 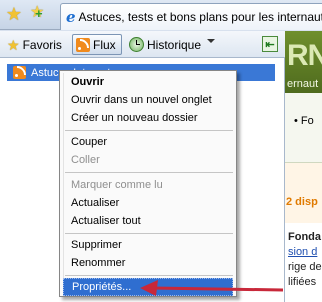 What do you see at coordinates (304, 237) in the screenshot?
I see `site-text-line: Fonda` at bounding box center [304, 237].